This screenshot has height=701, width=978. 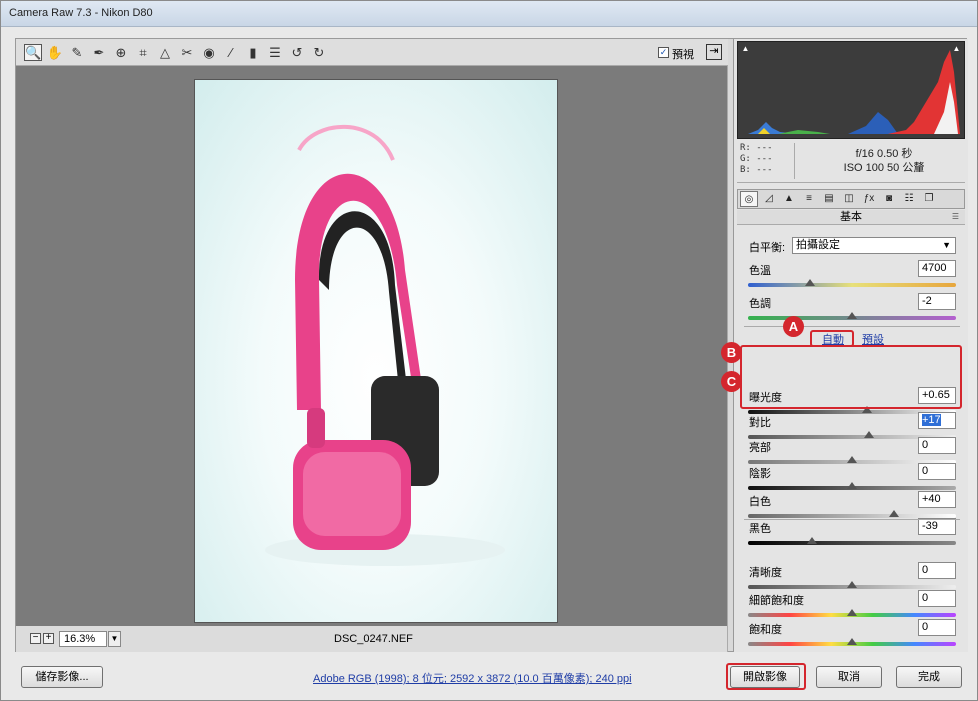 What do you see at coordinates (765, 573) in the screenshot?
I see `clarity-label: 清晰度` at bounding box center [765, 573].